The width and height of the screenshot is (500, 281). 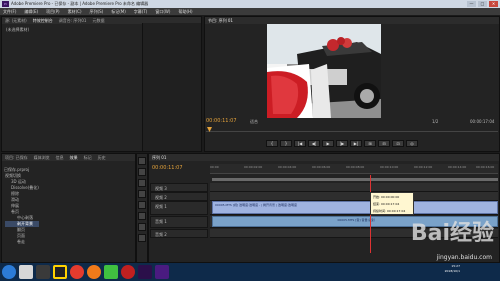 I want to click on tab-info: 信息, so click(x=60, y=157).